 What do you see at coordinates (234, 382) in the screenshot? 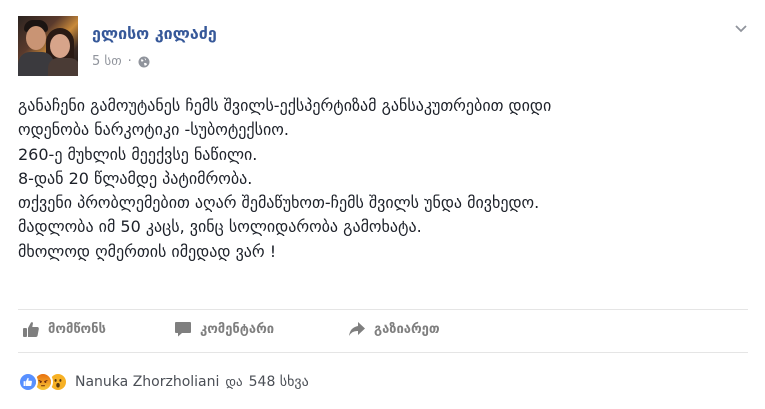
I see `and-word: და` at bounding box center [234, 382].